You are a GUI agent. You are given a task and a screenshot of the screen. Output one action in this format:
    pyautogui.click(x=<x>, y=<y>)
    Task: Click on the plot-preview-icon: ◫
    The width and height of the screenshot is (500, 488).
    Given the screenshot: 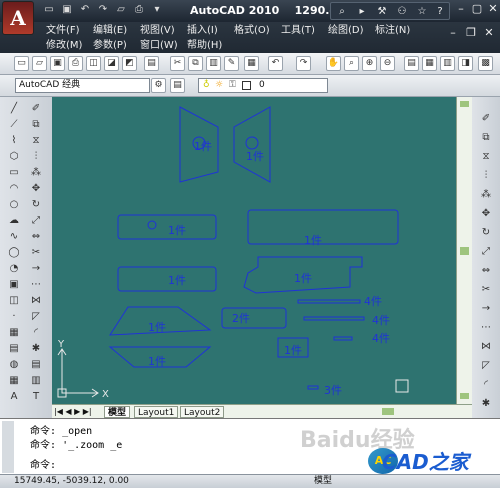 What is the action you would take?
    pyautogui.click(x=93, y=63)
    